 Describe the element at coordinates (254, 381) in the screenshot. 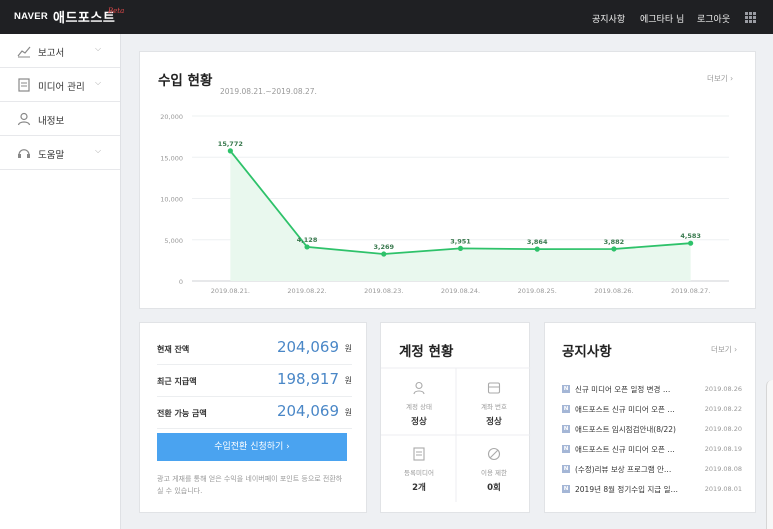

I see `balance-row-recent: 최근 지급액 198,917 원` at that location.